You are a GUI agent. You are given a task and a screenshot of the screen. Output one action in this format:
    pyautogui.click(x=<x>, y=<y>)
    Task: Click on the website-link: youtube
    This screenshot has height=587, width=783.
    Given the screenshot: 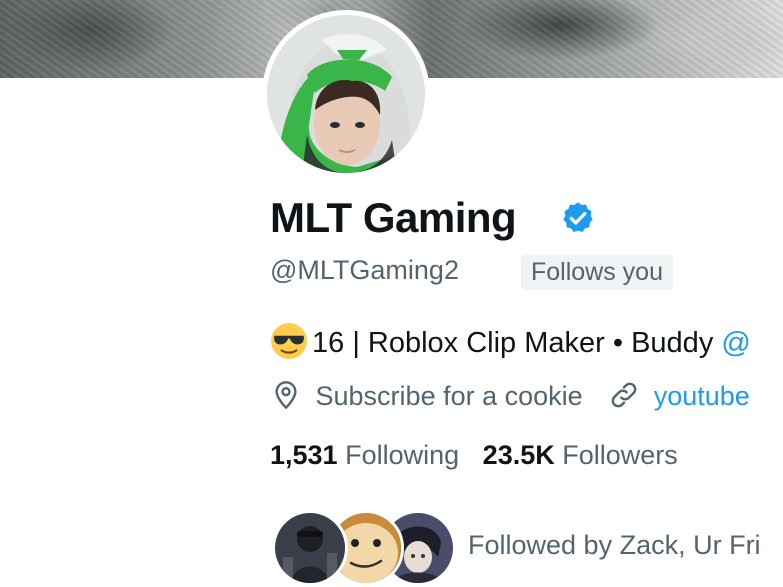 What is the action you would take?
    pyautogui.click(x=702, y=396)
    